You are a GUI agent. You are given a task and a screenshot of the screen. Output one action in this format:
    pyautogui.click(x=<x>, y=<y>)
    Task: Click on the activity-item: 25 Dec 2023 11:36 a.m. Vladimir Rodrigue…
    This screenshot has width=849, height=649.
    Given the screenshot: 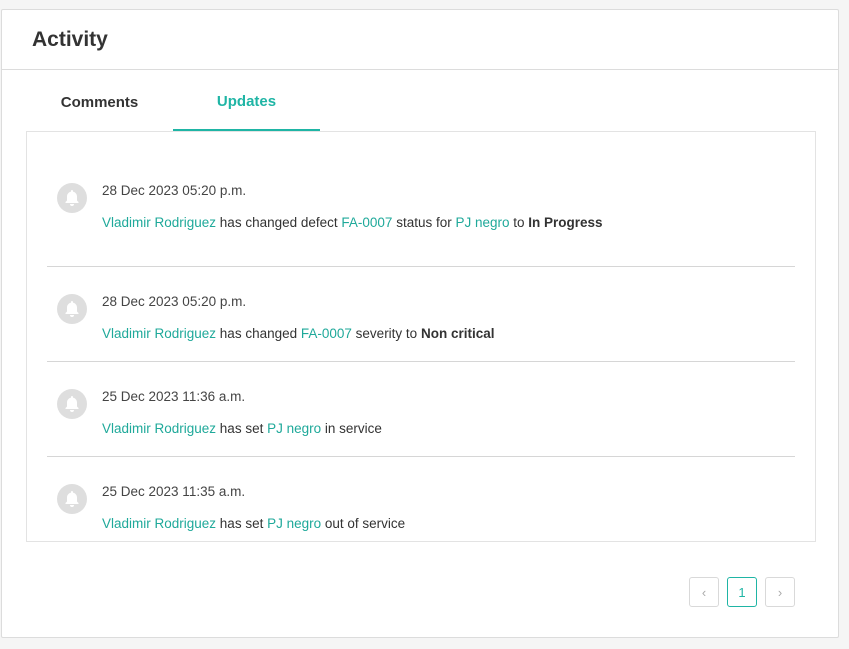 What is the action you would take?
    pyautogui.click(x=421, y=409)
    